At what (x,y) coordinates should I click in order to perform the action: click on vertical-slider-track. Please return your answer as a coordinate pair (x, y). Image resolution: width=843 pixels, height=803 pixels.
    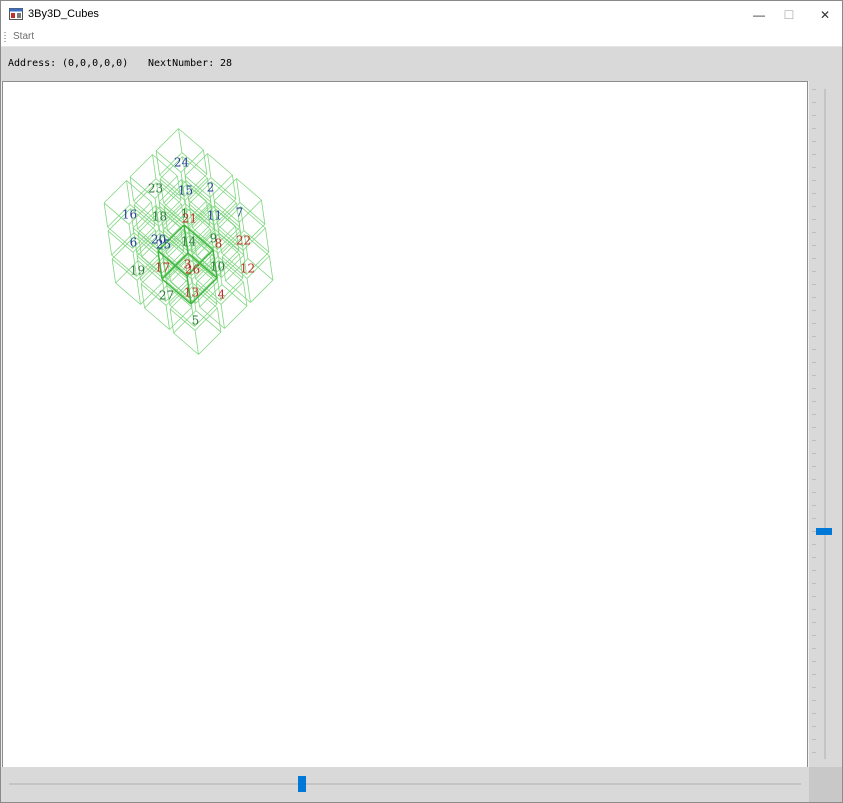
    Looking at the image, I should click on (825, 424).